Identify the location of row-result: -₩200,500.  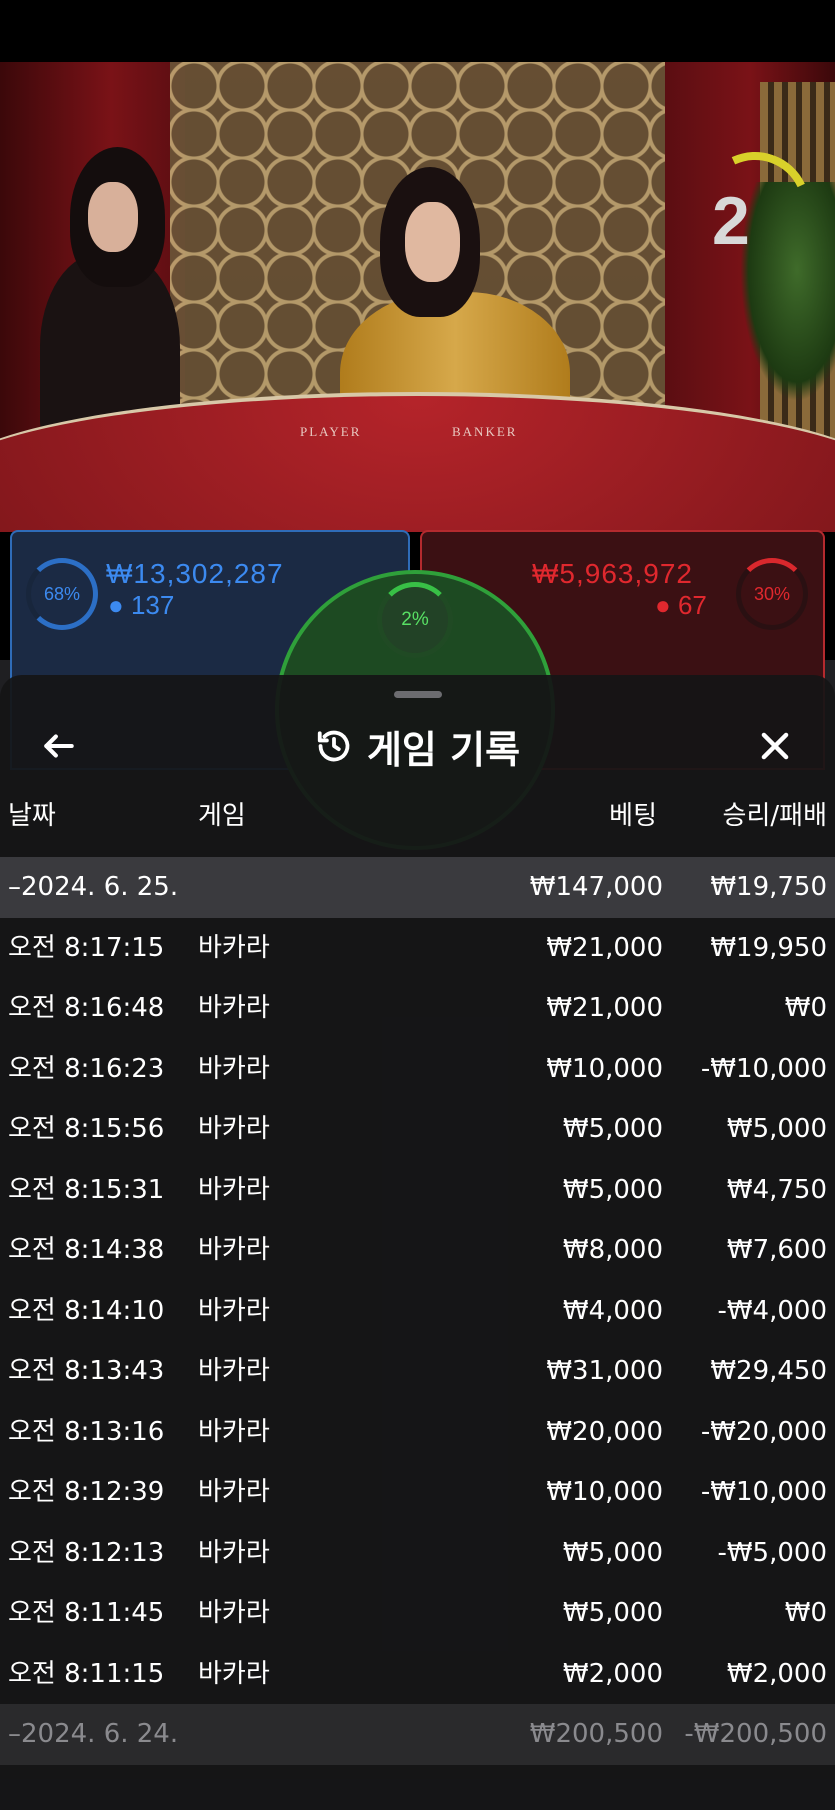
(755, 1734).